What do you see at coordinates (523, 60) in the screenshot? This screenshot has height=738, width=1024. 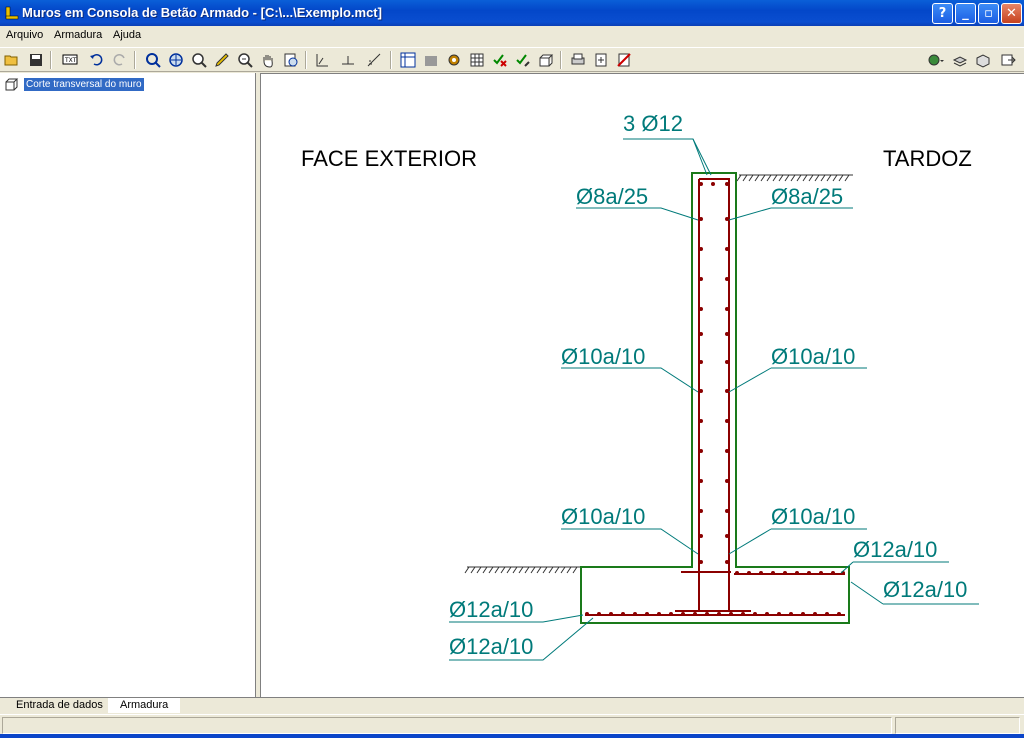 I see `edit-check-icon` at bounding box center [523, 60].